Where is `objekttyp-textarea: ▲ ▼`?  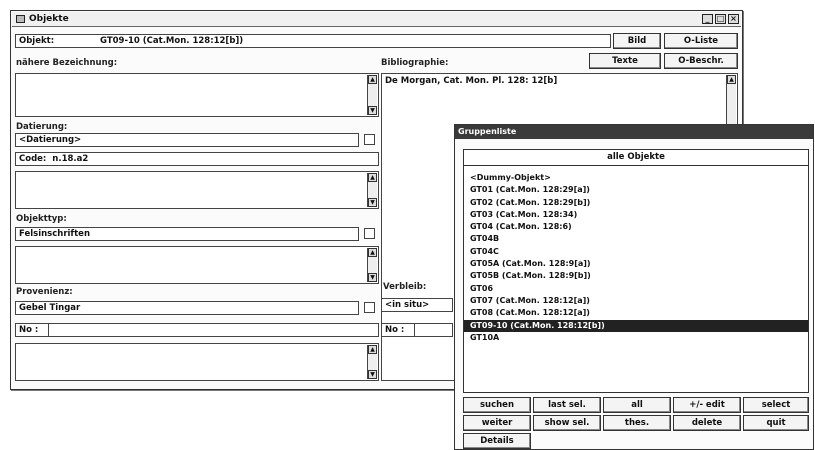
objekttyp-textarea: ▲ ▼ is located at coordinates (197, 265).